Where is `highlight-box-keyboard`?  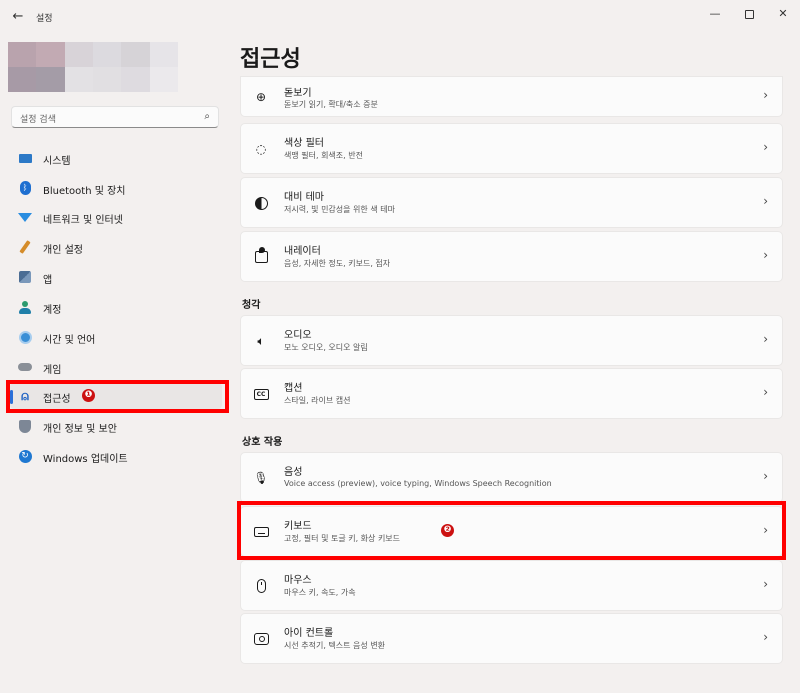 highlight-box-keyboard is located at coordinates (511, 530).